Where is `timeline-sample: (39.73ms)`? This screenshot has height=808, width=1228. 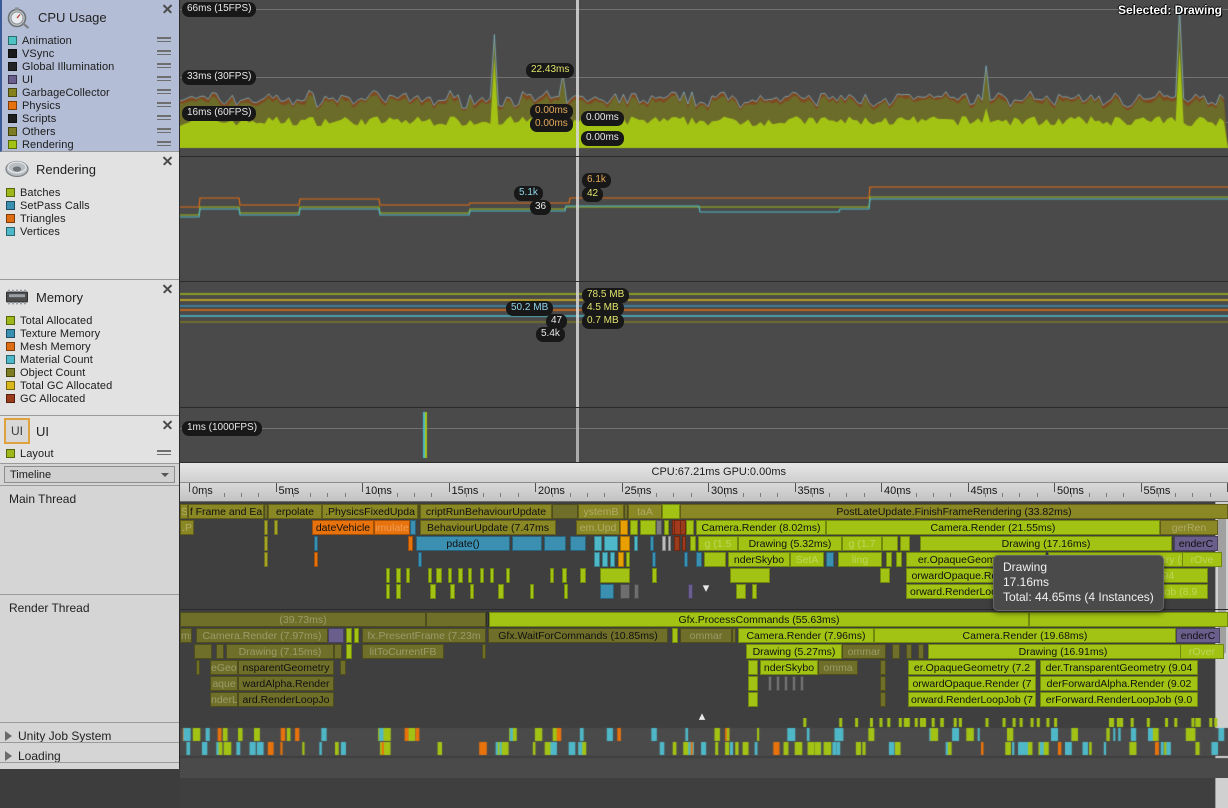 timeline-sample: (39.73ms) is located at coordinates (303, 619).